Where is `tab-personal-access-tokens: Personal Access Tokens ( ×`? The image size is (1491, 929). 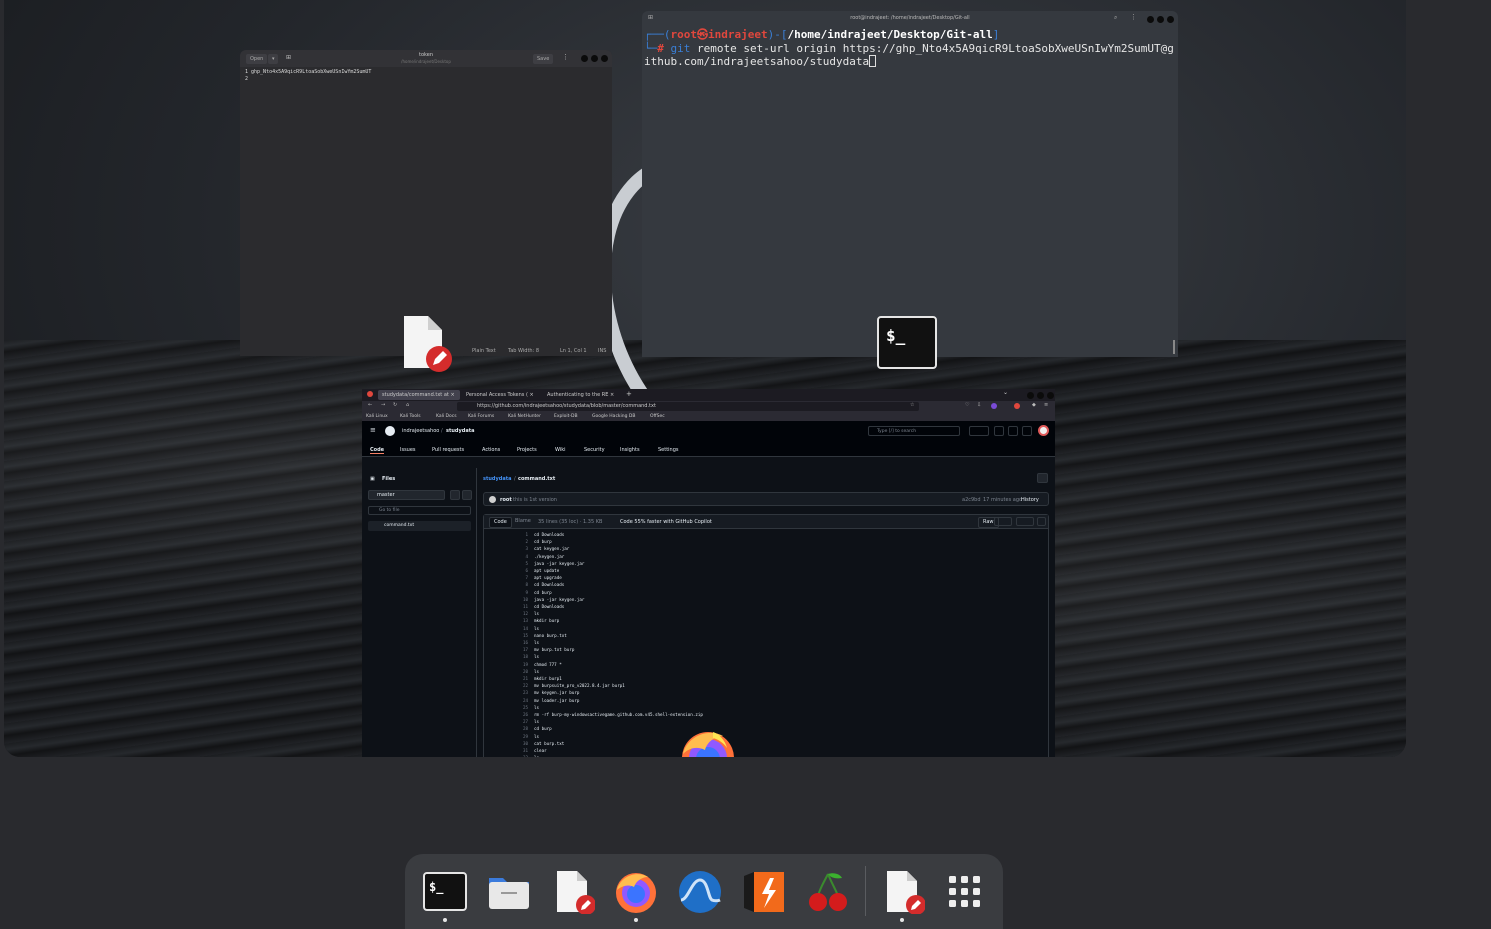
tab-personal-access-tokens: Personal Access Tokens ( × is located at coordinates (501, 395).